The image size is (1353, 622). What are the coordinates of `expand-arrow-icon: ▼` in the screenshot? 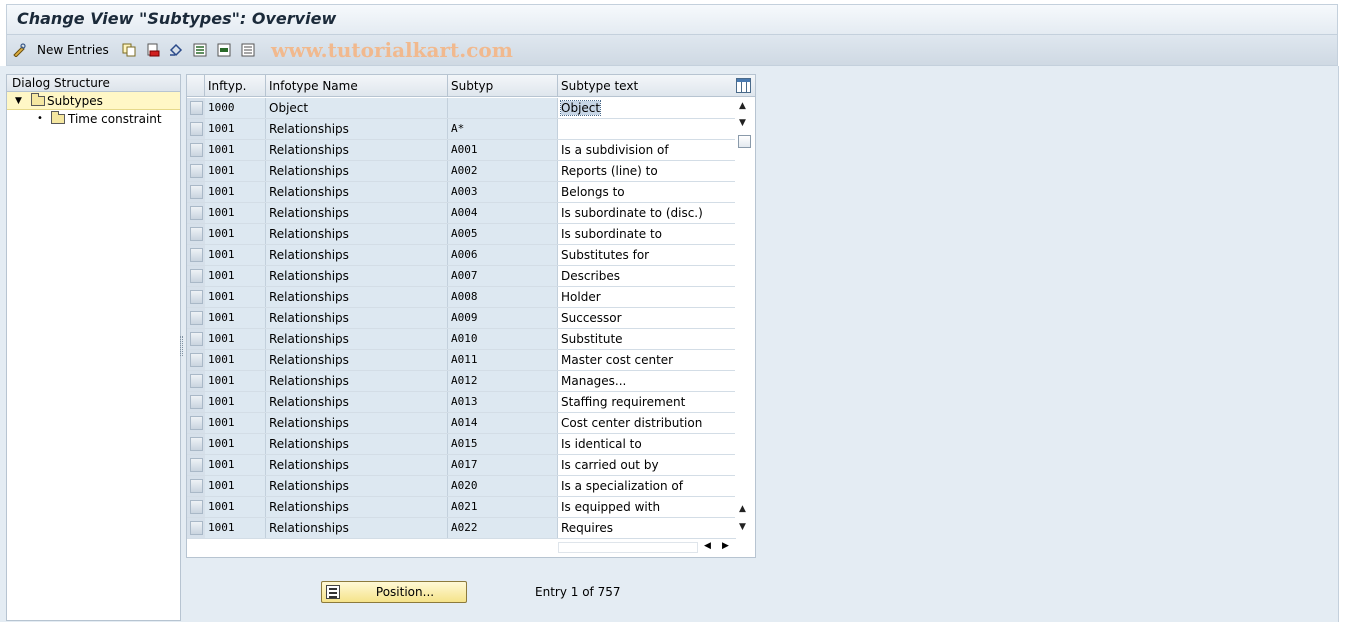 It's located at (18, 101).